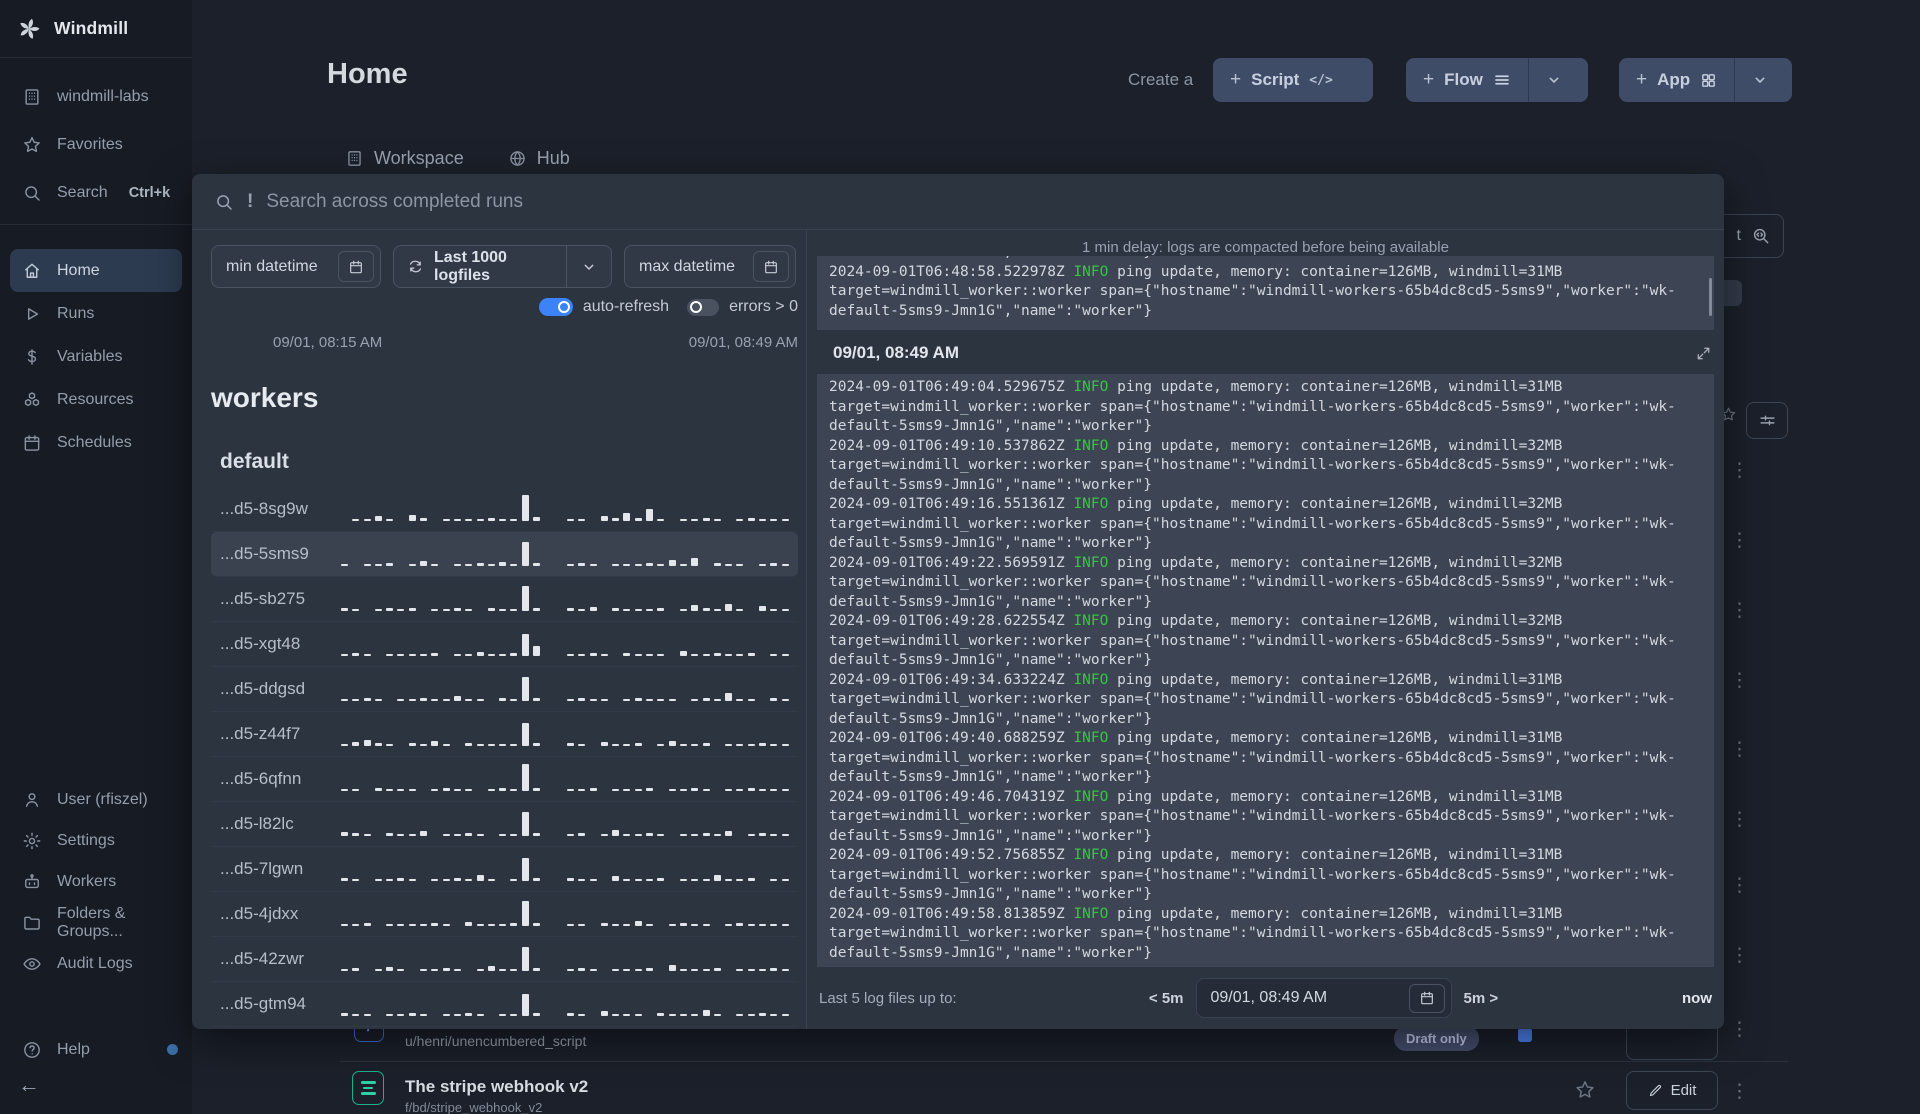 The width and height of the screenshot is (1920, 1114). What do you see at coordinates (257, 823) in the screenshot?
I see `worker-name: ...d5-l82lc` at bounding box center [257, 823].